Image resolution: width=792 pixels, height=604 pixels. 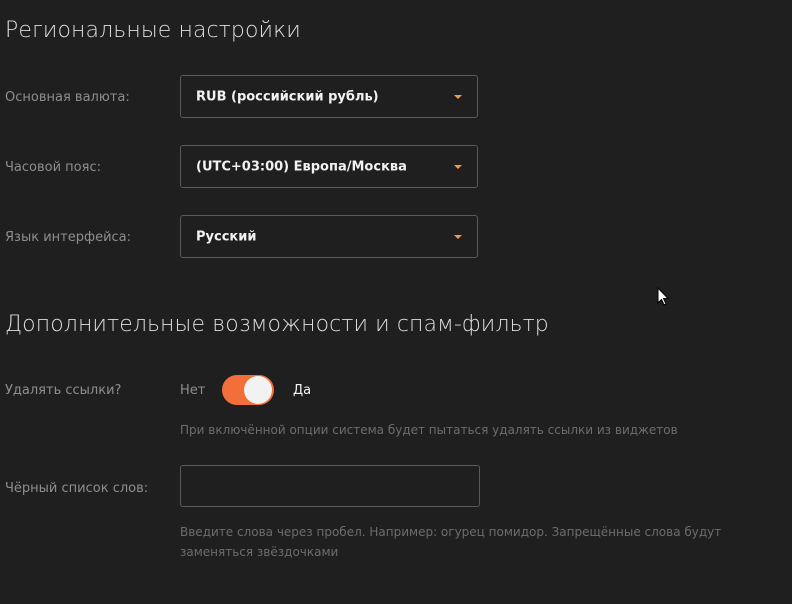 I want to click on regional-settings-heading: Региональные настройки, so click(x=153, y=30).